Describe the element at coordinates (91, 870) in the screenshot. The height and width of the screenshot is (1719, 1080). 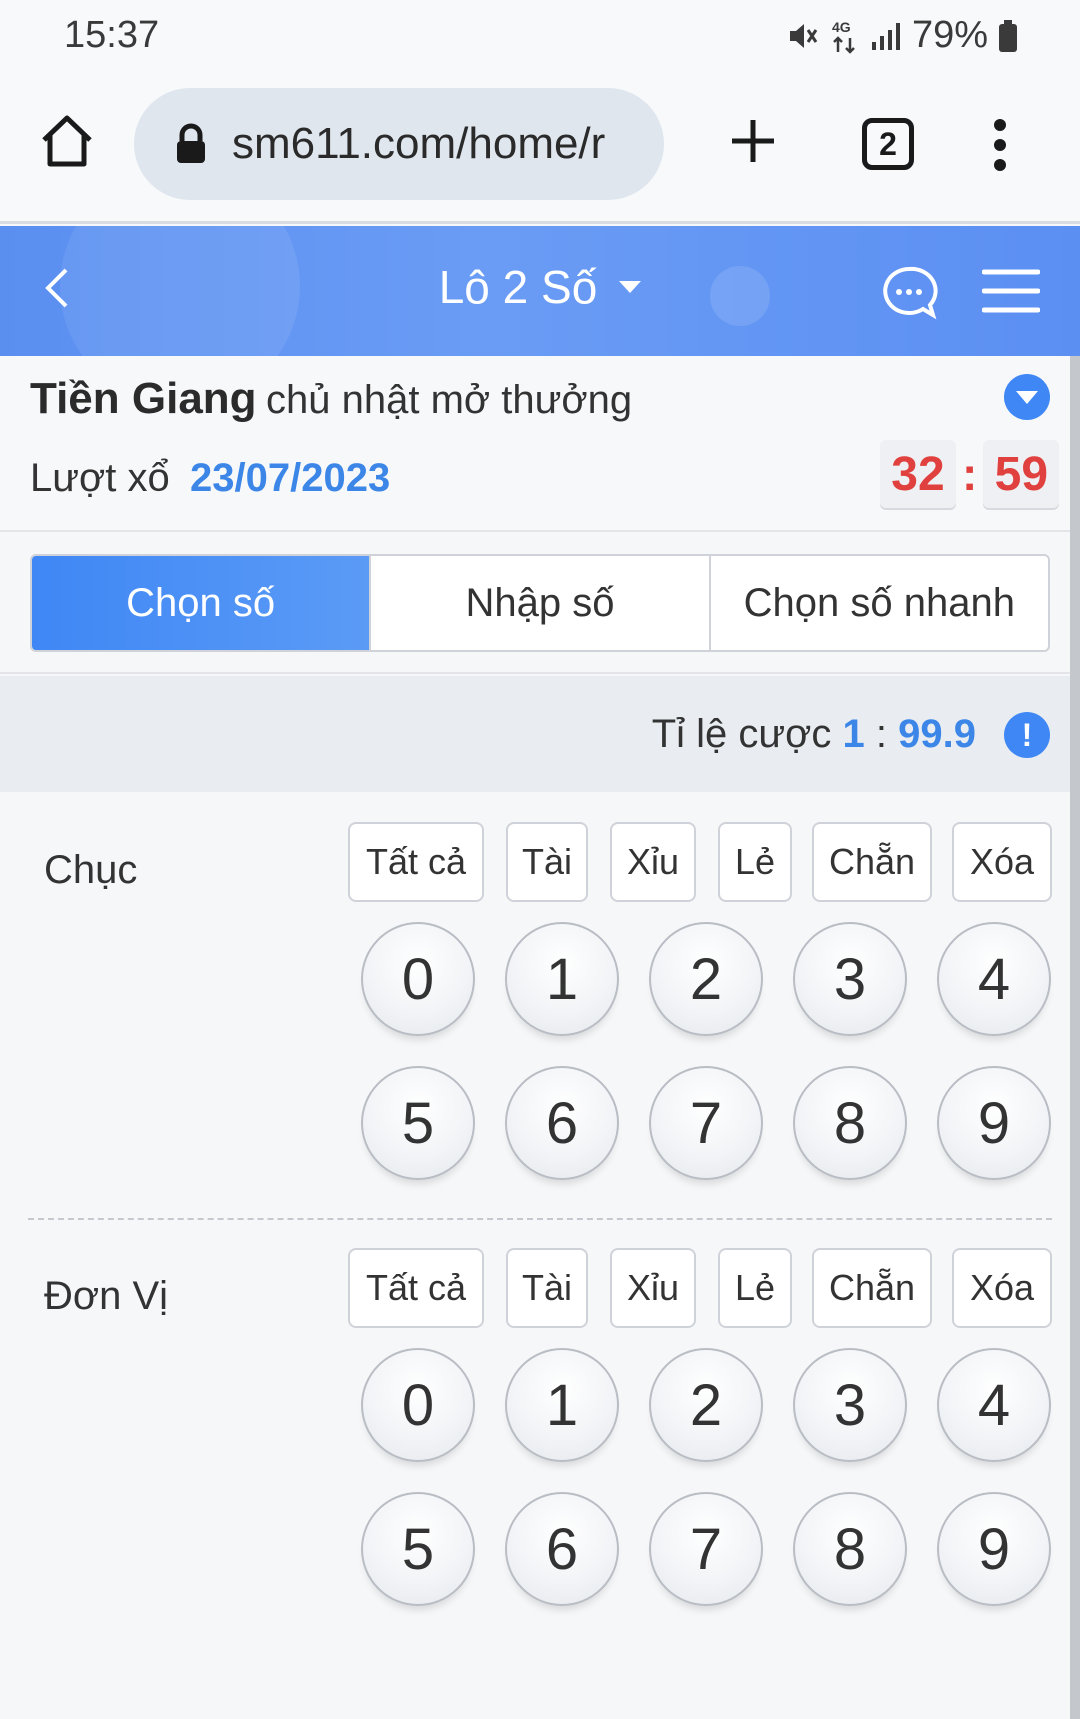
I see `section-label: Chục` at that location.